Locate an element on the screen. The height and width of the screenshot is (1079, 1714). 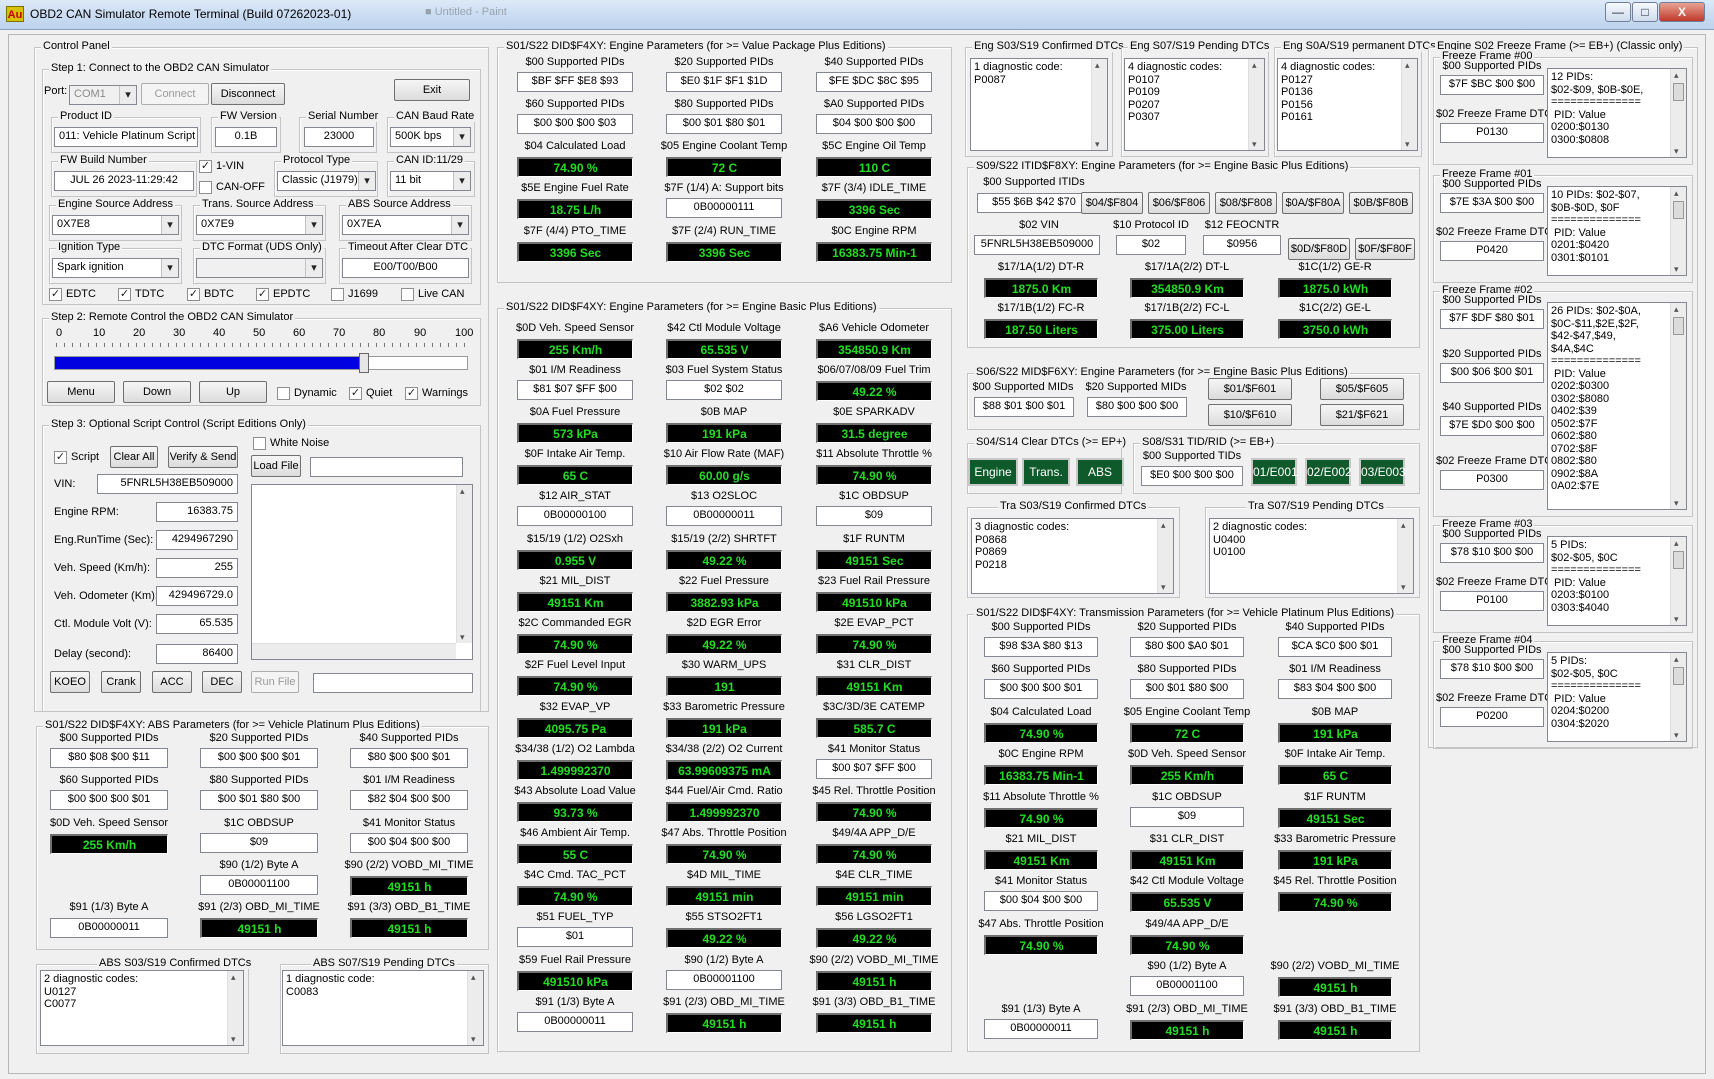
verify-send-button: Verify & Send is located at coordinates (203, 457).